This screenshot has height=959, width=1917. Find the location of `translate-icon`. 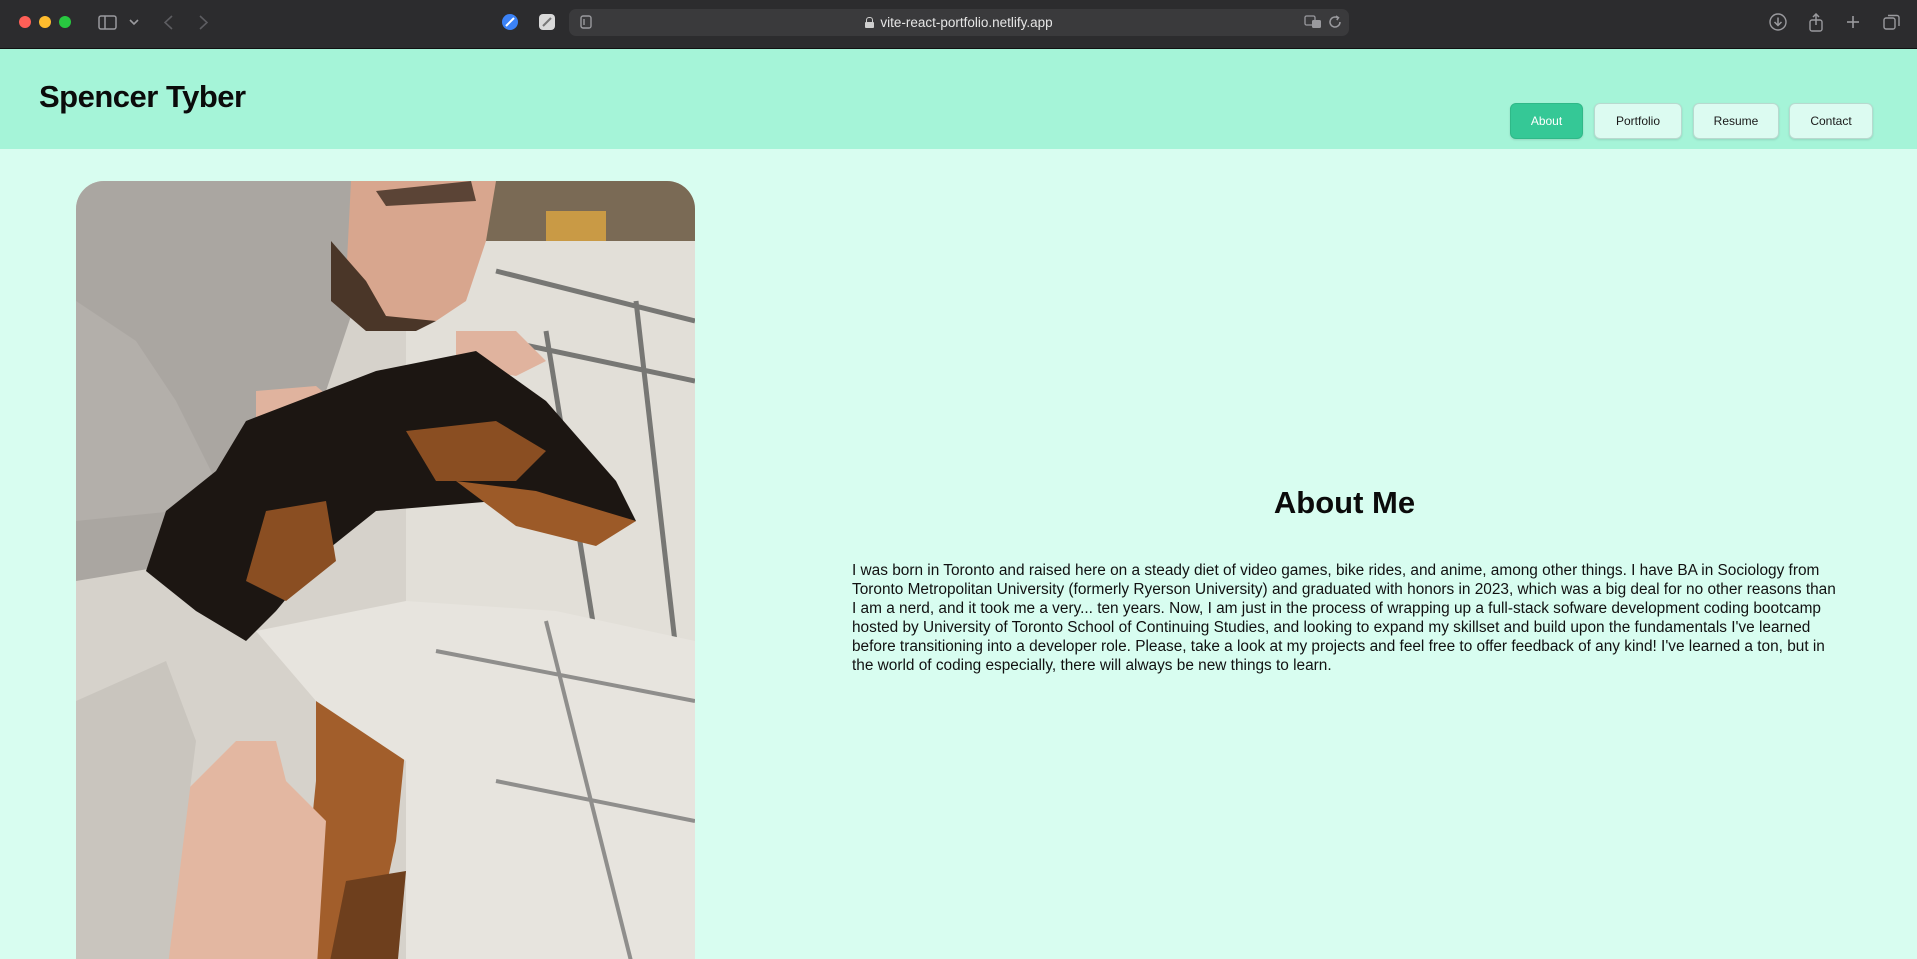

translate-icon is located at coordinates (1313, 22).